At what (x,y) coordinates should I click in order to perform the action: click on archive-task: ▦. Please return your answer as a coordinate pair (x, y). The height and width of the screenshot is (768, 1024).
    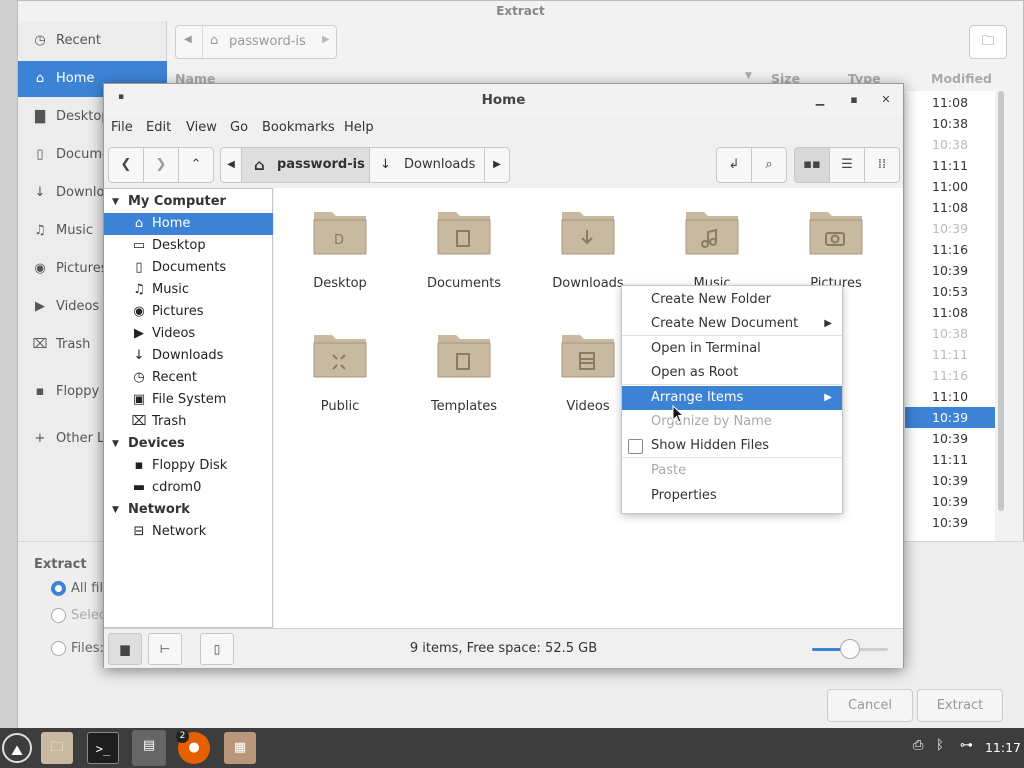
    Looking at the image, I should click on (240, 748).